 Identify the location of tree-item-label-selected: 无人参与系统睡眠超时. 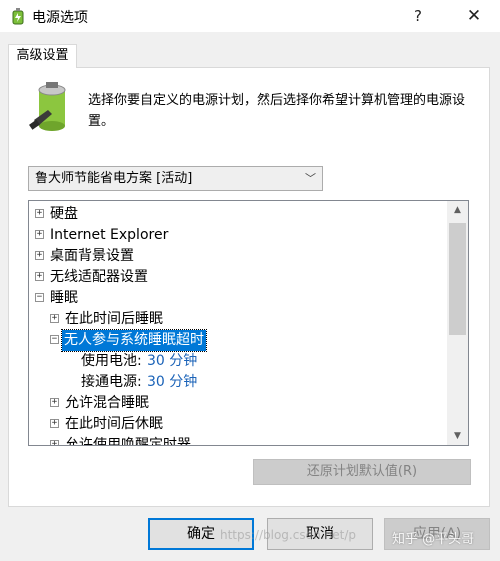
(134, 340).